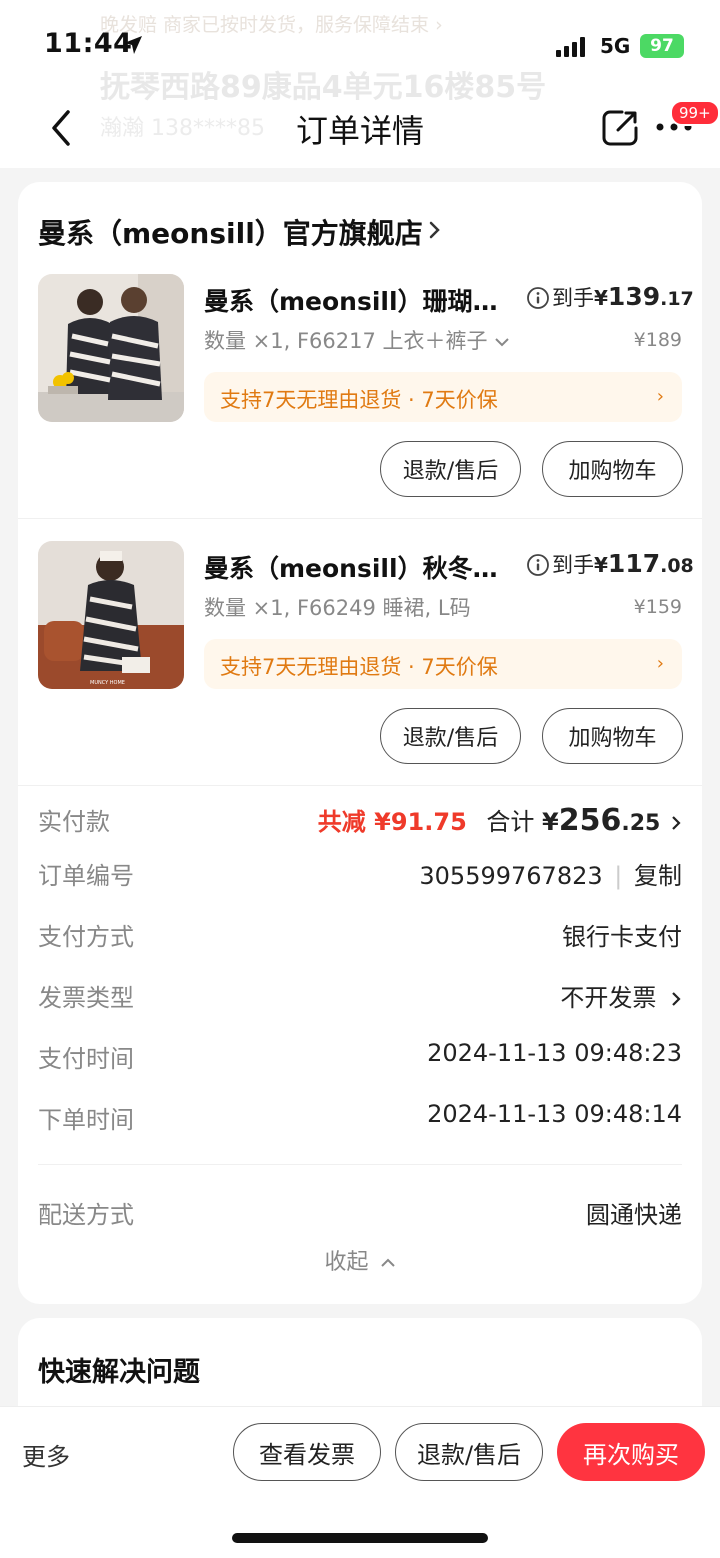 The image size is (720, 1558). I want to click on nav-bar: 订单详情, so click(360, 130).